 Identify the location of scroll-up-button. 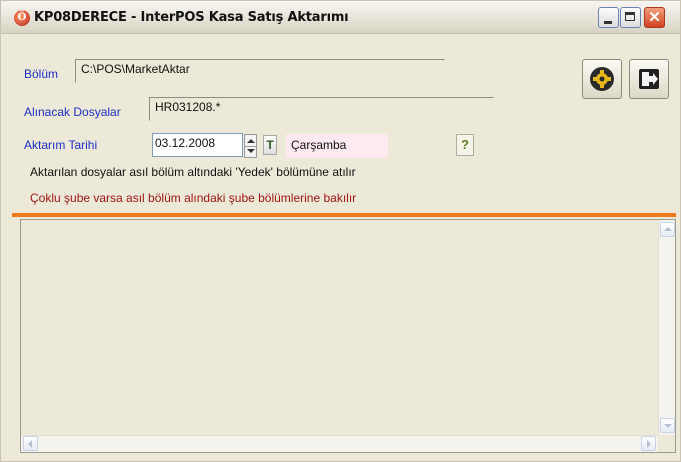
(667, 229).